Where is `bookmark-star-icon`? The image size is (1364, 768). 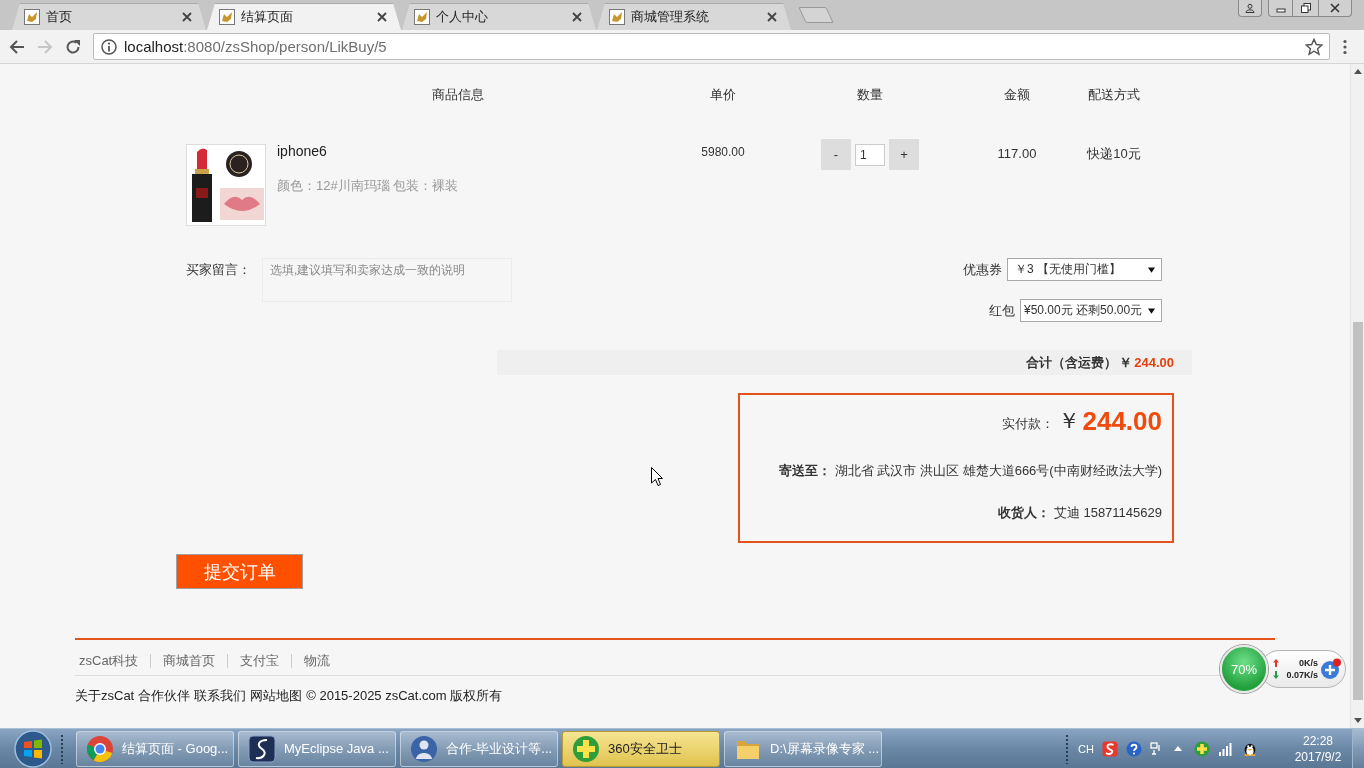
bookmark-star-icon is located at coordinates (1314, 46).